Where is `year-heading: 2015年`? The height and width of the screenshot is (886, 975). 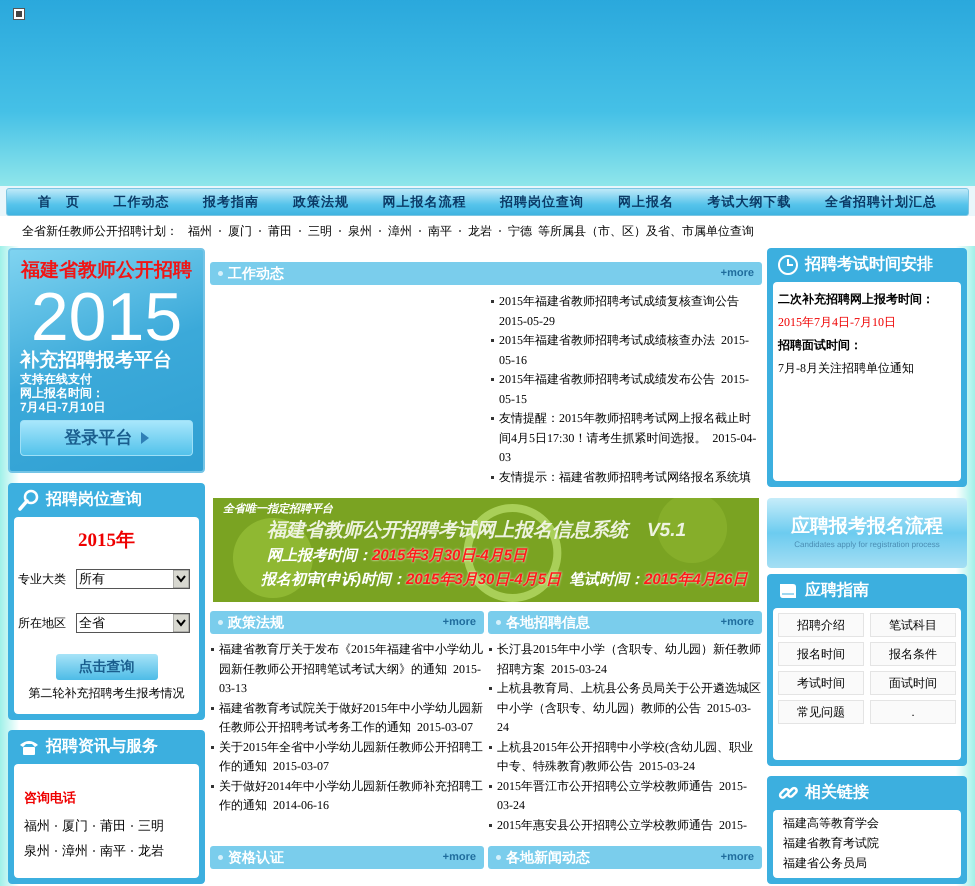 year-heading: 2015年 is located at coordinates (106, 541).